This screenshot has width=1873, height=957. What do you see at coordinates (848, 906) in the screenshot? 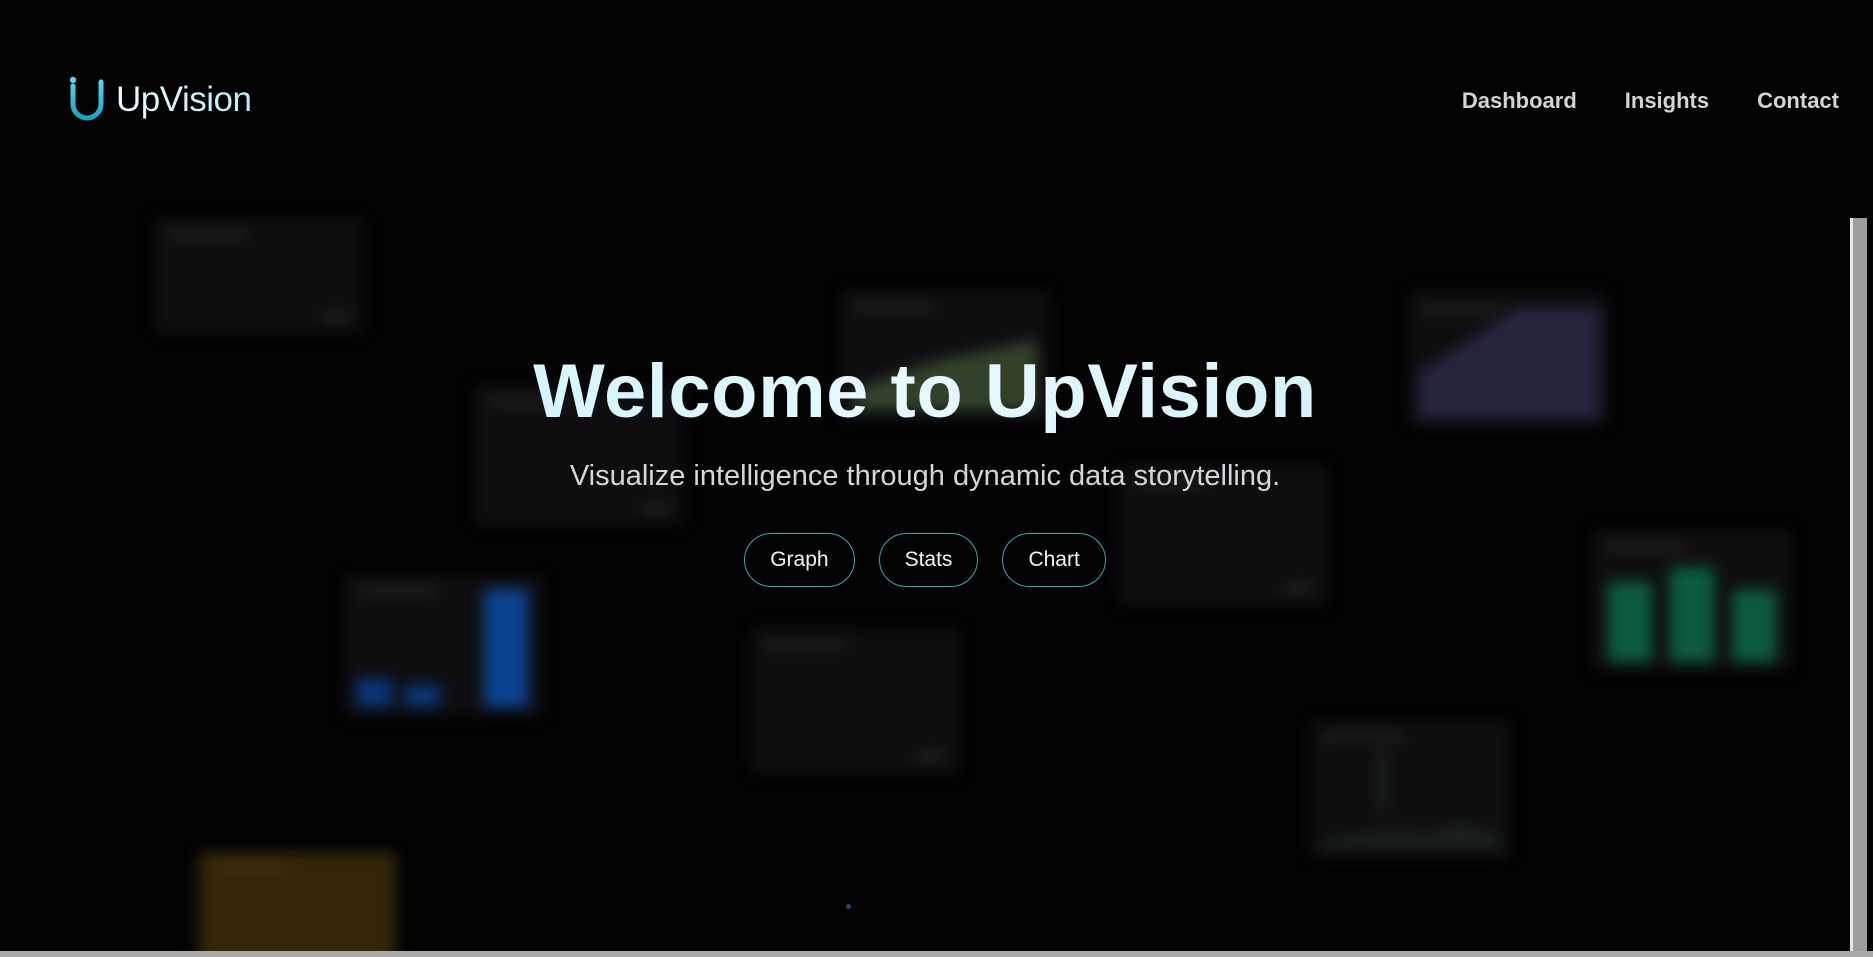
I see `indicator-dot` at bounding box center [848, 906].